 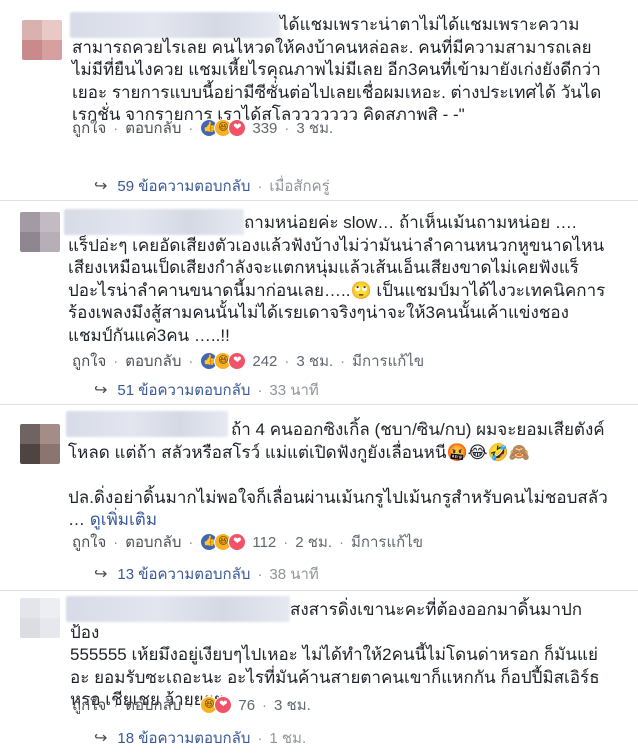 I want to click on replies-link: ↪ 59 ข้อความตอบกลับ · เมื่อสักครู่, so click(x=212, y=186).